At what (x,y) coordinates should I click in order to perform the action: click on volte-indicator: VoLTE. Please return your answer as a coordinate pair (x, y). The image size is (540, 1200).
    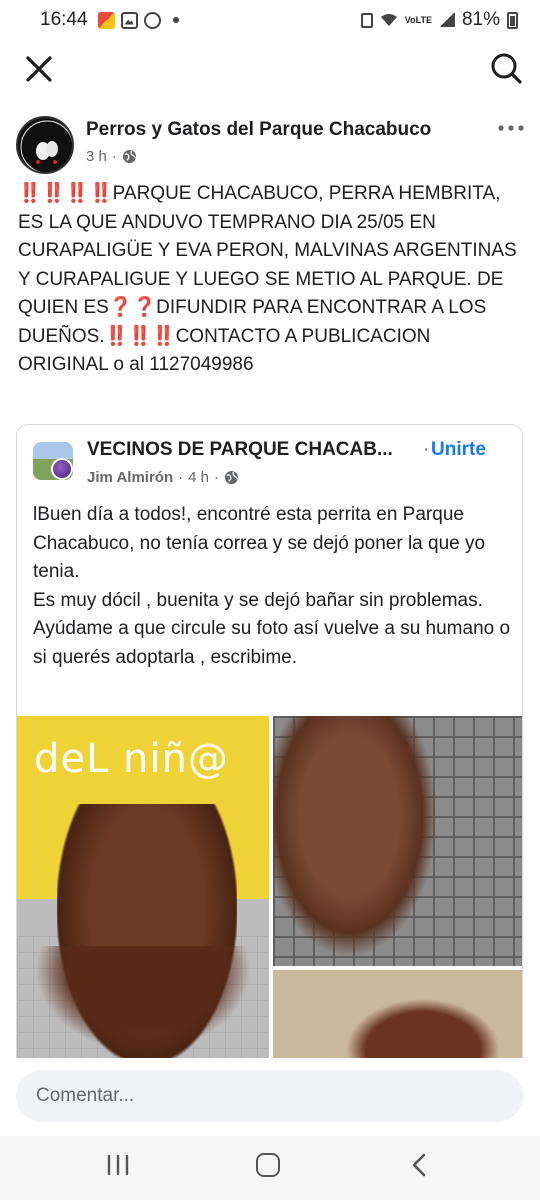
    Looking at the image, I should click on (418, 19).